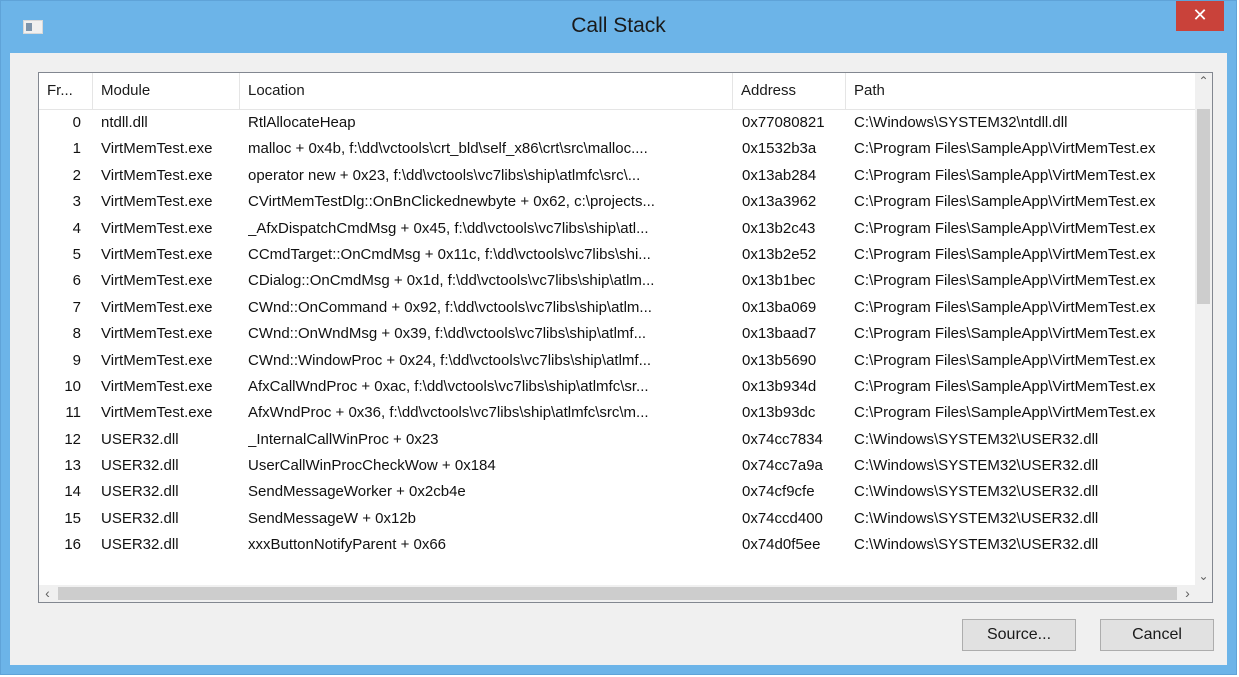  I want to click on location-cell: RtlAllocateHeap, so click(302, 122).